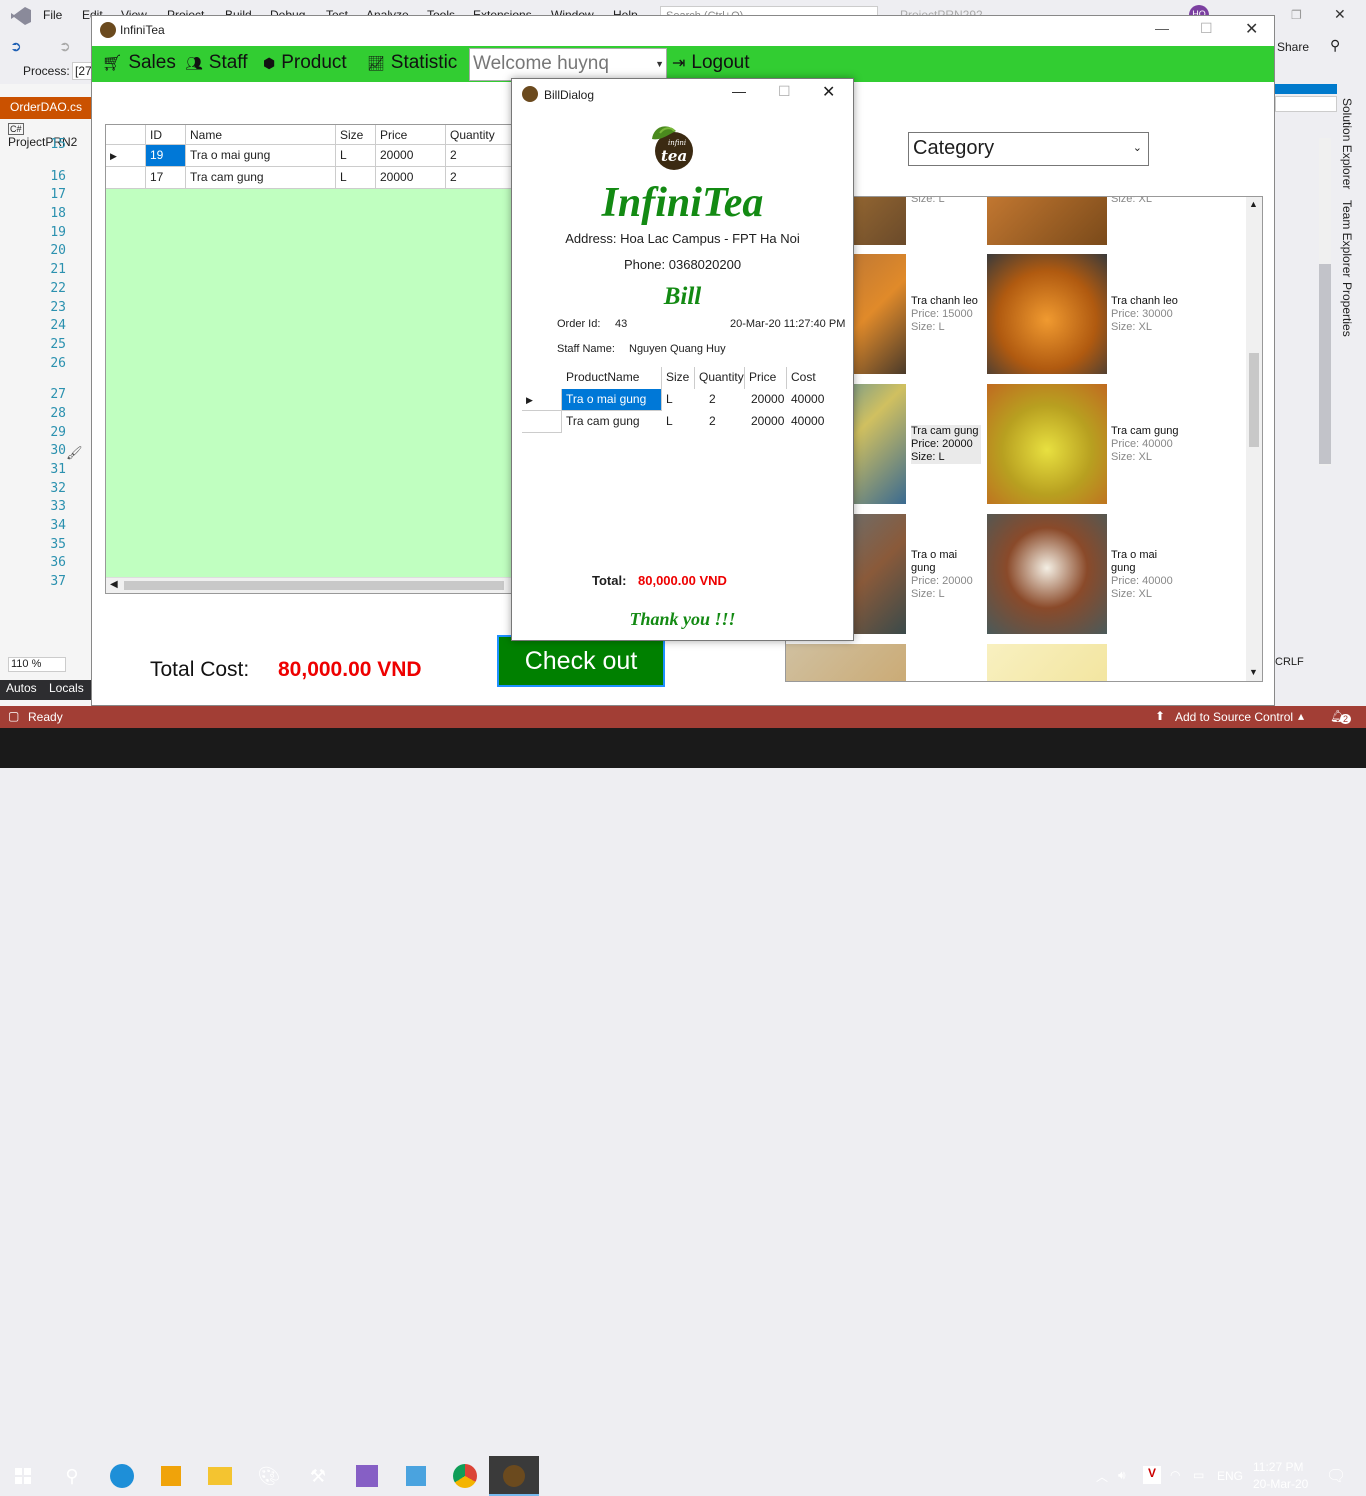 The width and height of the screenshot is (1366, 1496). Describe the element at coordinates (946, 575) in the screenshot. I see `product-card: Tra o mai gung Price: 20000 Size: L` at that location.